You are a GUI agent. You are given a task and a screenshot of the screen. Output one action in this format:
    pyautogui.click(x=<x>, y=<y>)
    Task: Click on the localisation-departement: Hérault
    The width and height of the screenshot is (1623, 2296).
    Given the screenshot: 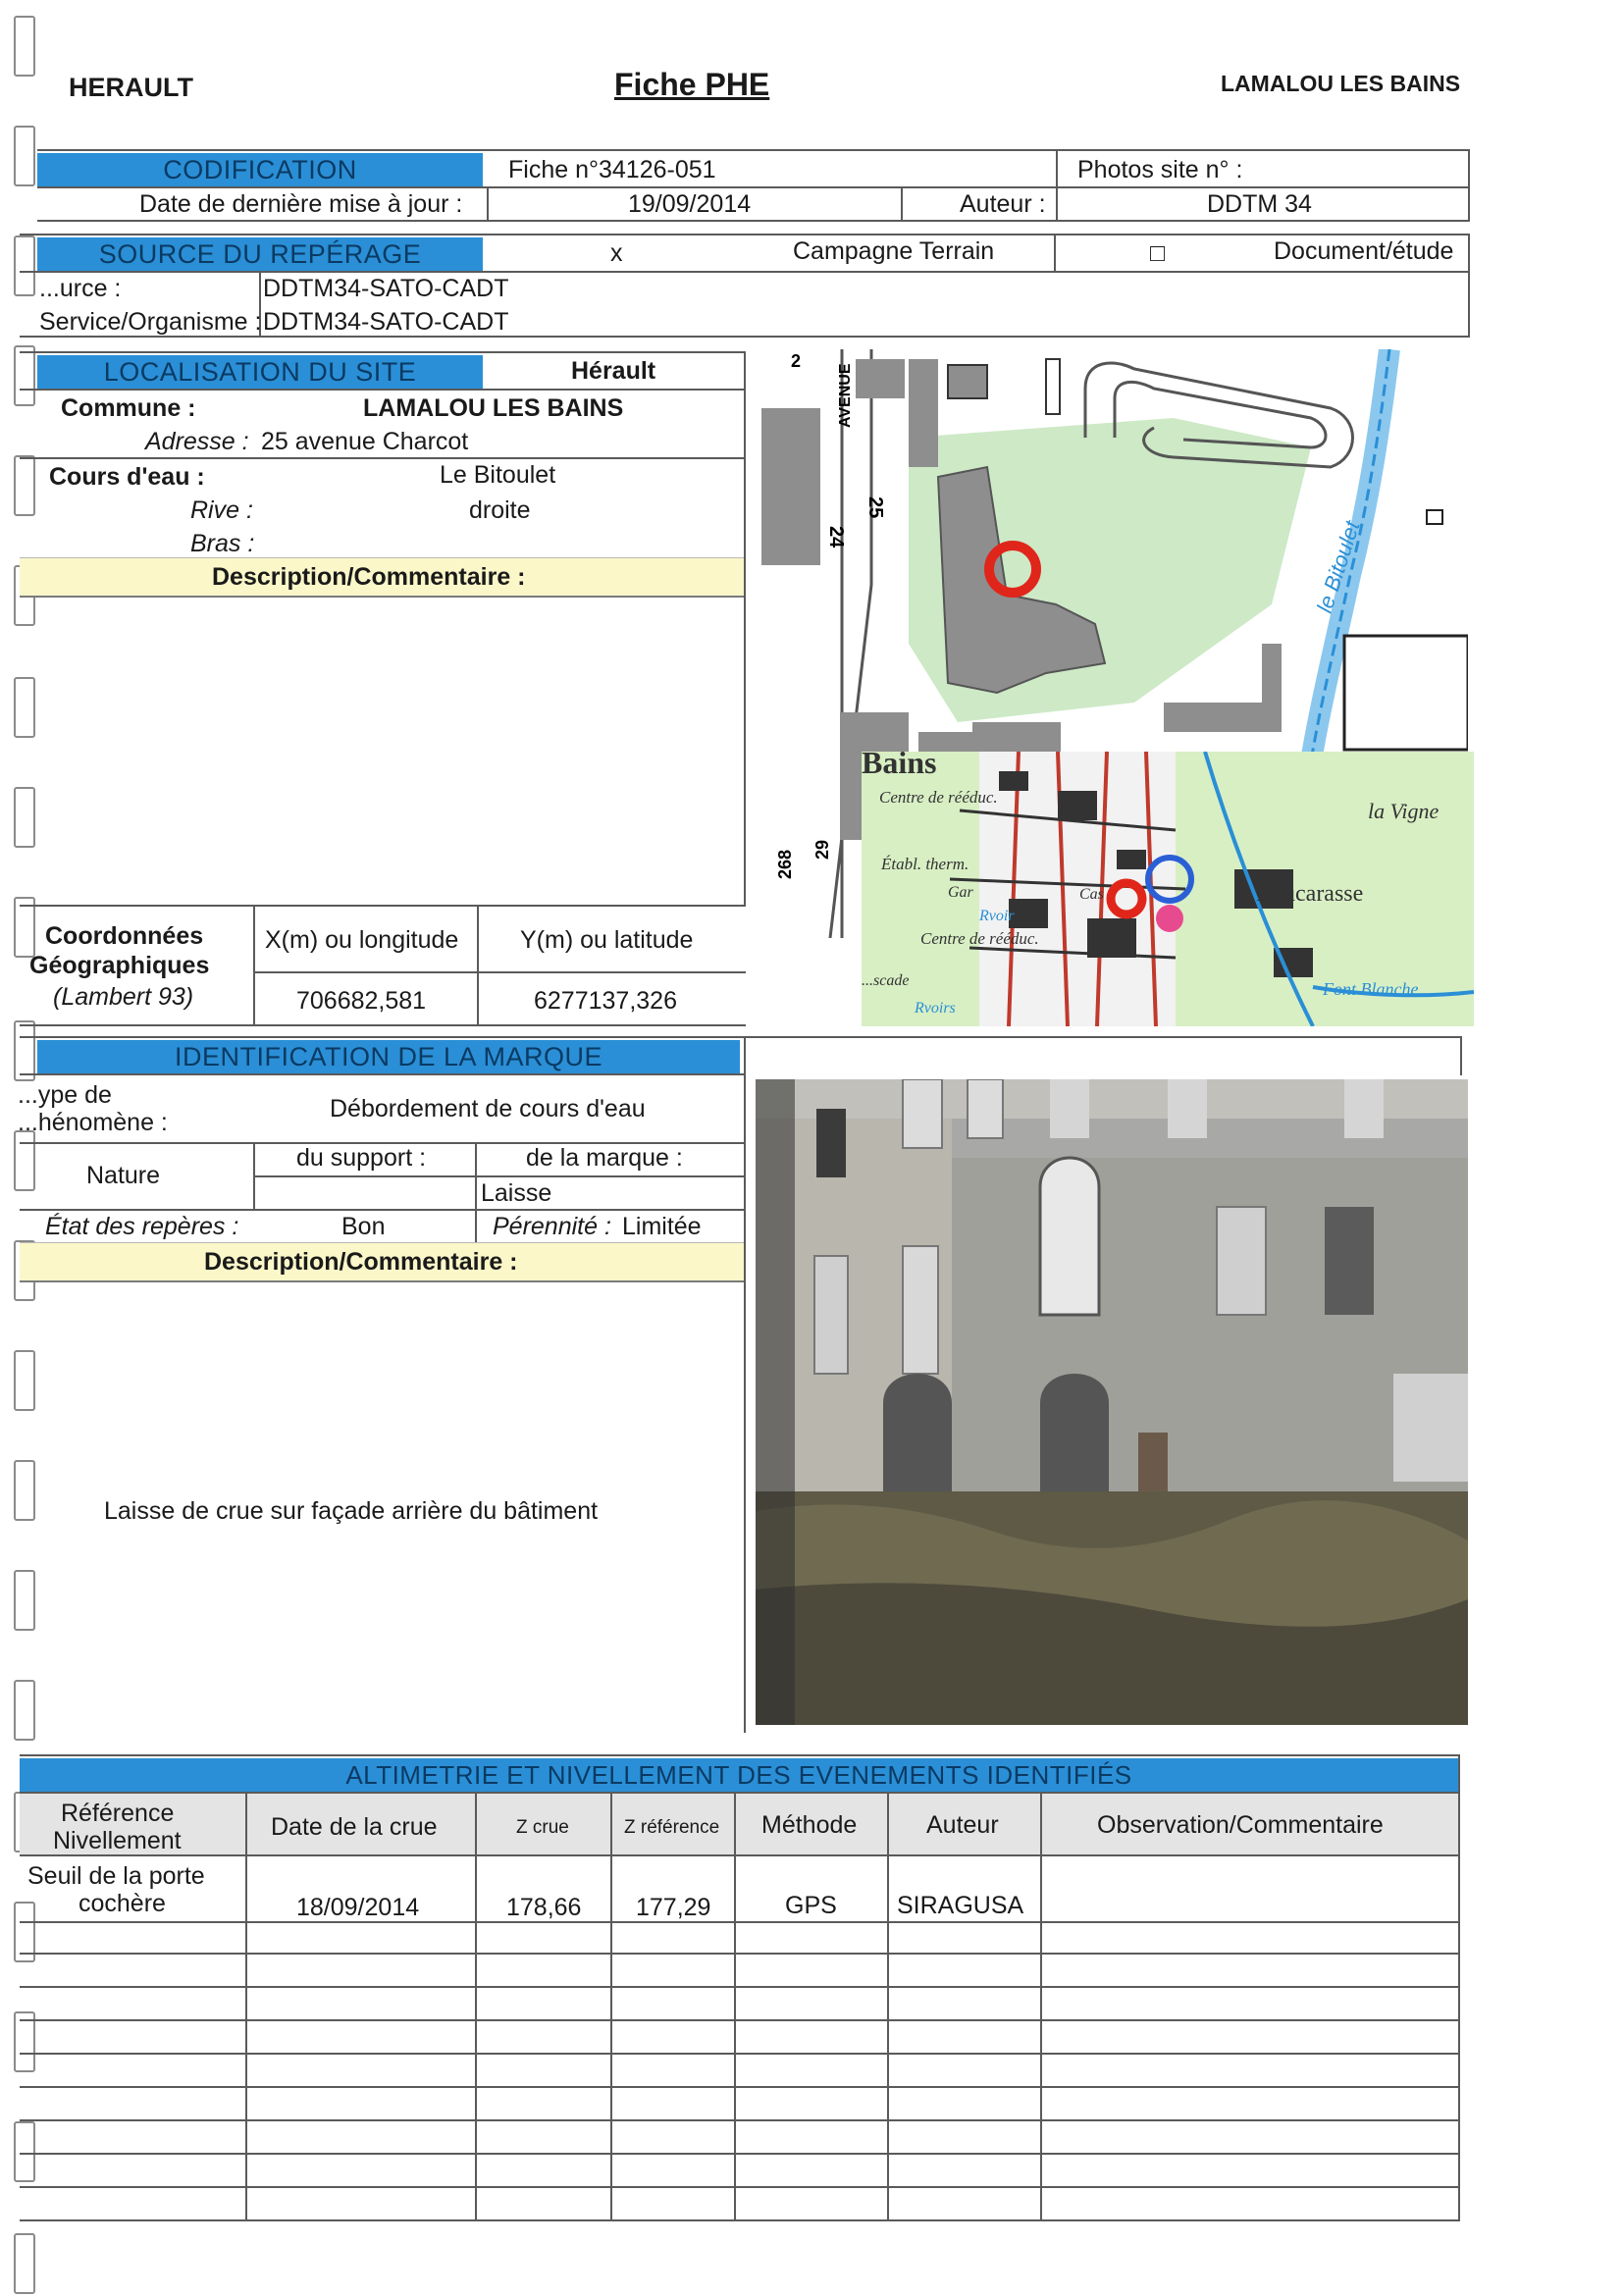 What is the action you would take?
    pyautogui.click(x=613, y=371)
    